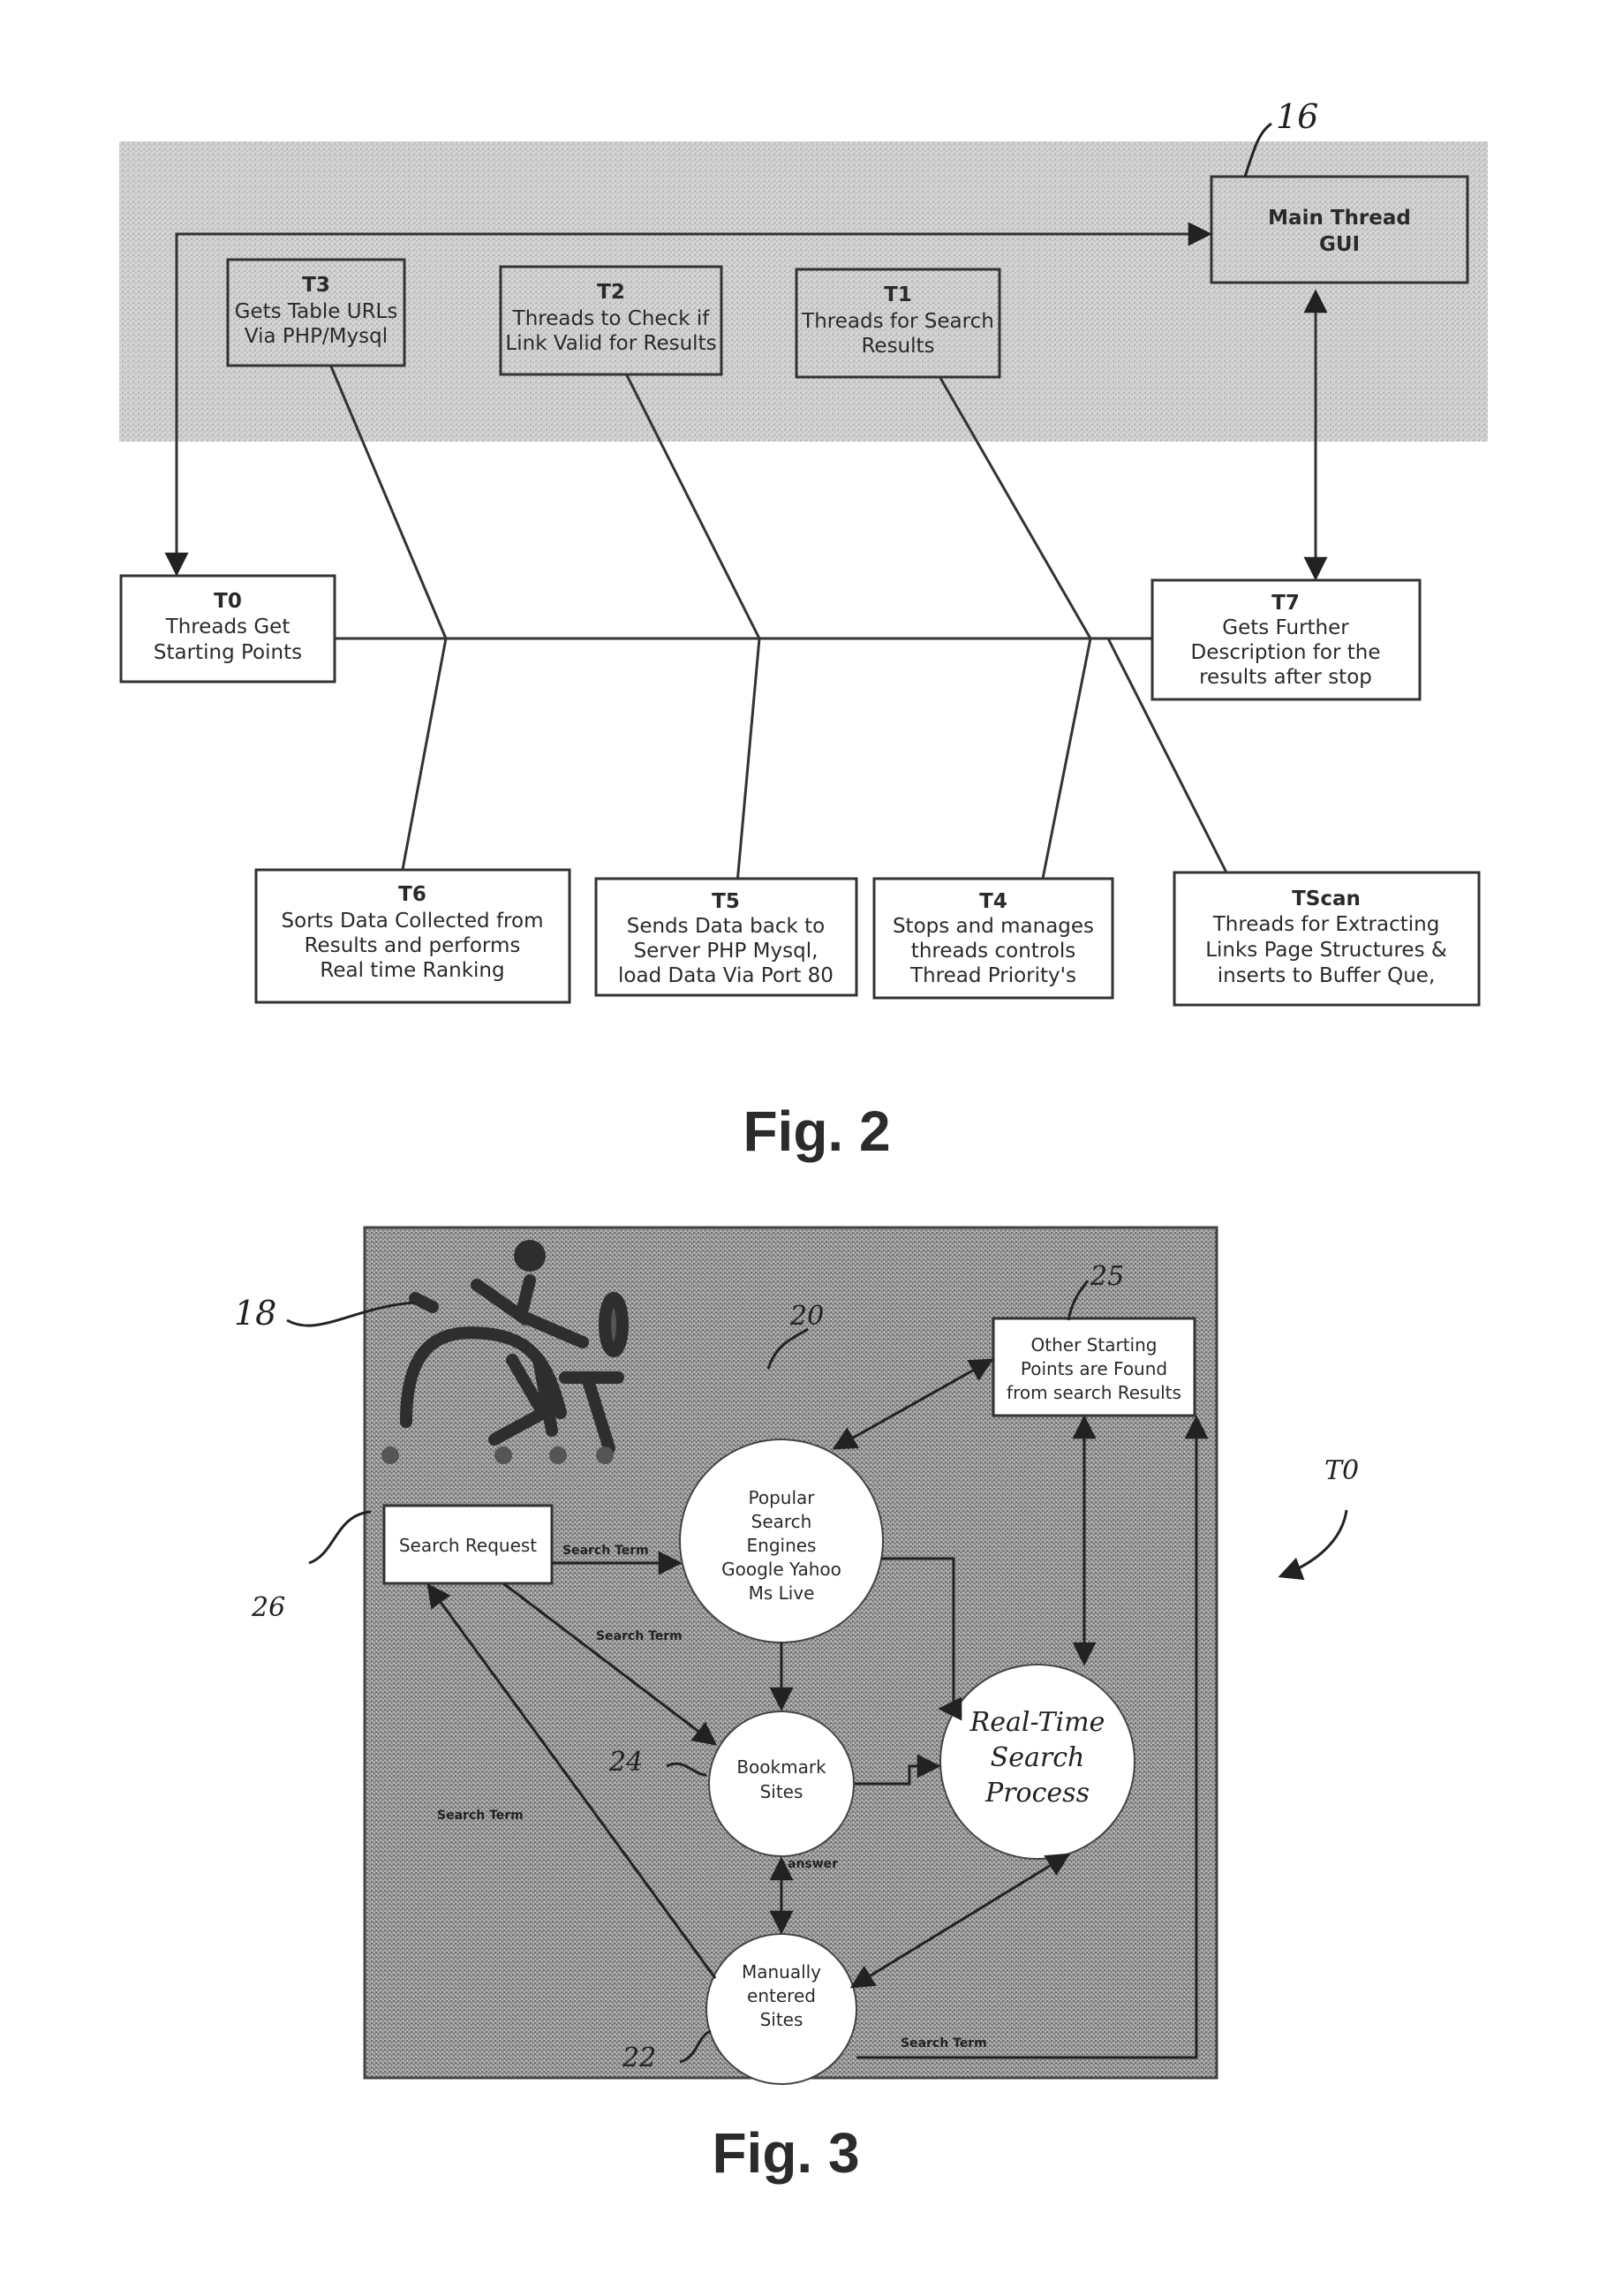  I want to click on tscan-id: TScan, so click(1326, 898).